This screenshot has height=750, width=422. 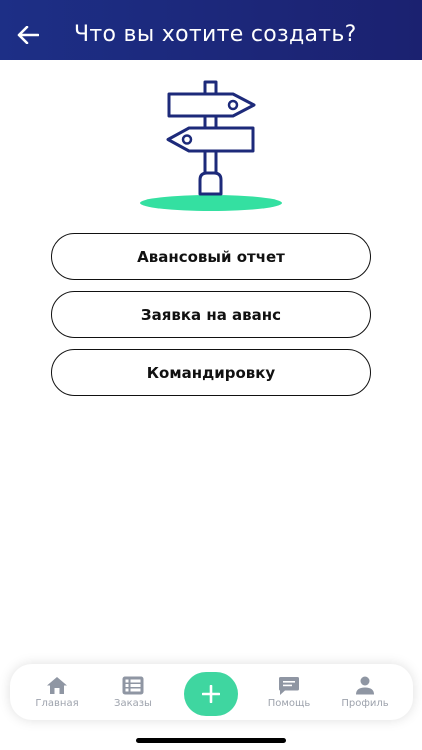 What do you see at coordinates (211, 372) in the screenshot?
I see `business-trip-button: Командировку` at bounding box center [211, 372].